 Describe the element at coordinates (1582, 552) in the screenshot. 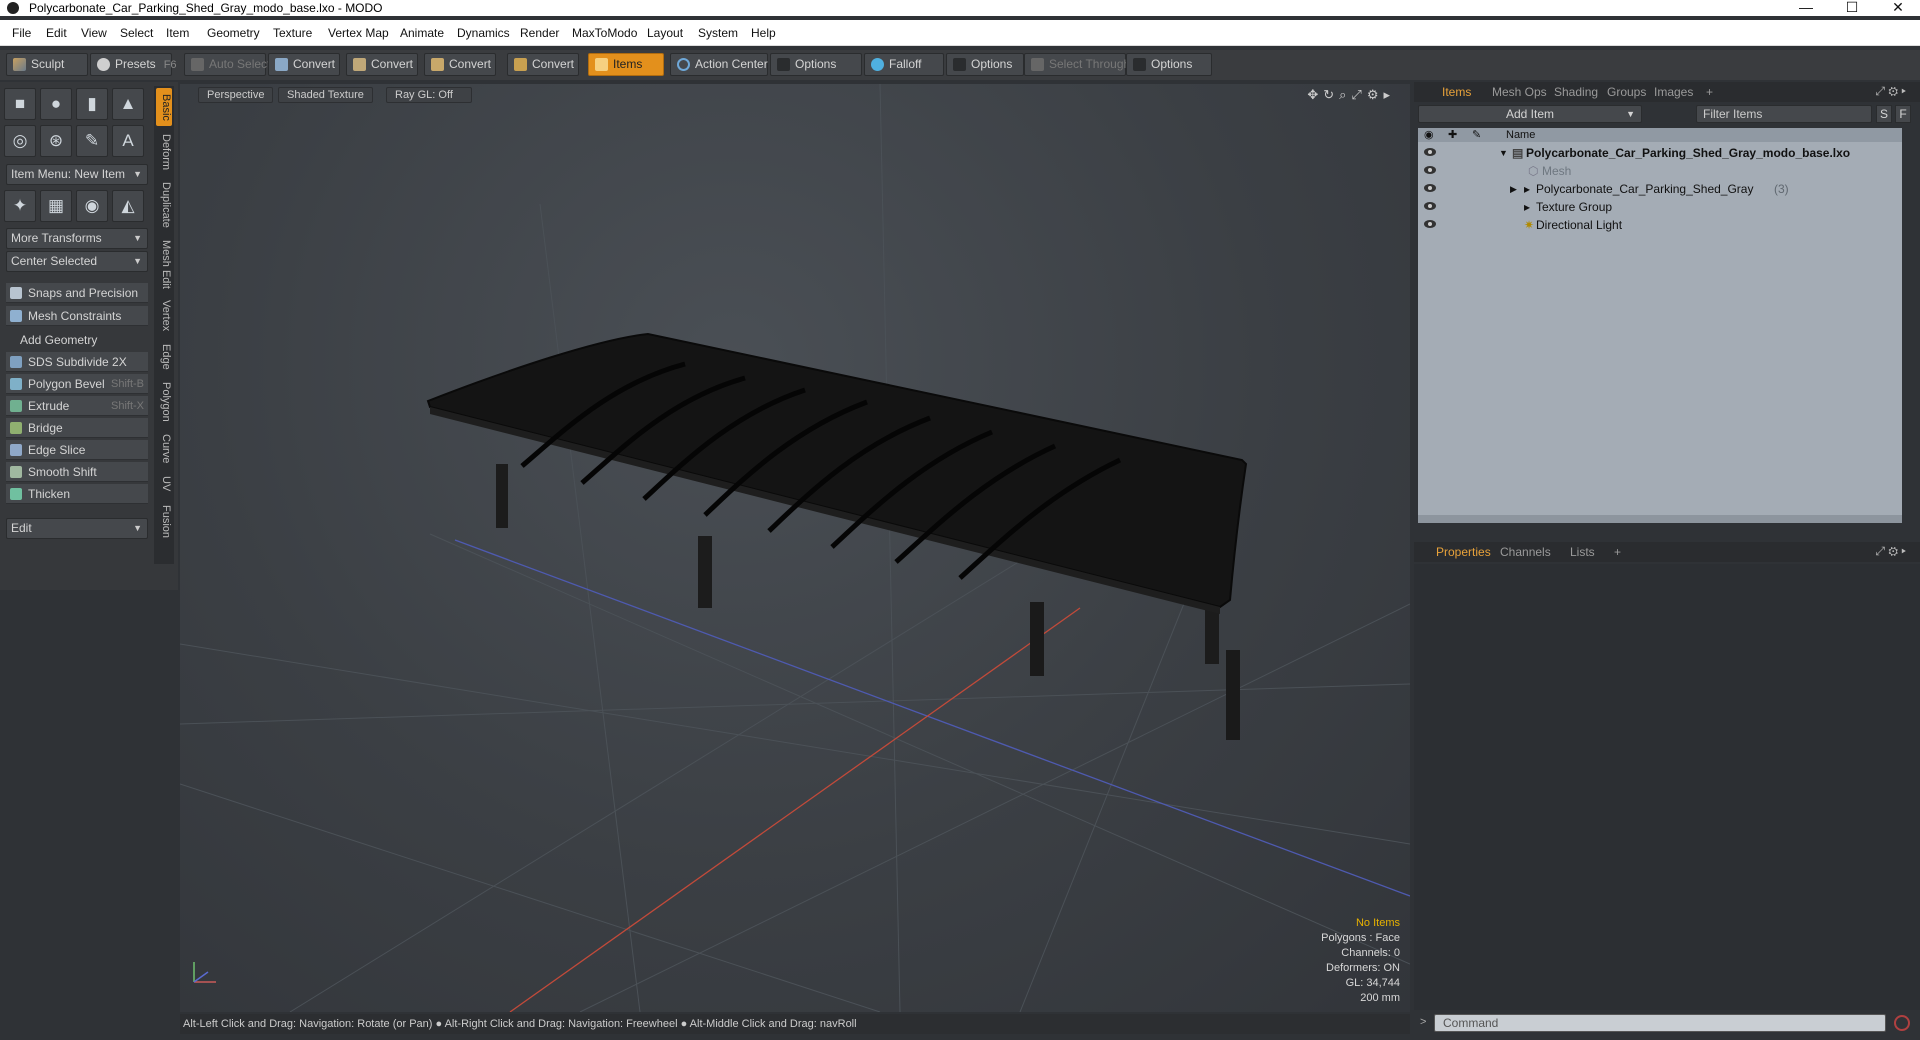

I see `tab-lists: Lists` at that location.